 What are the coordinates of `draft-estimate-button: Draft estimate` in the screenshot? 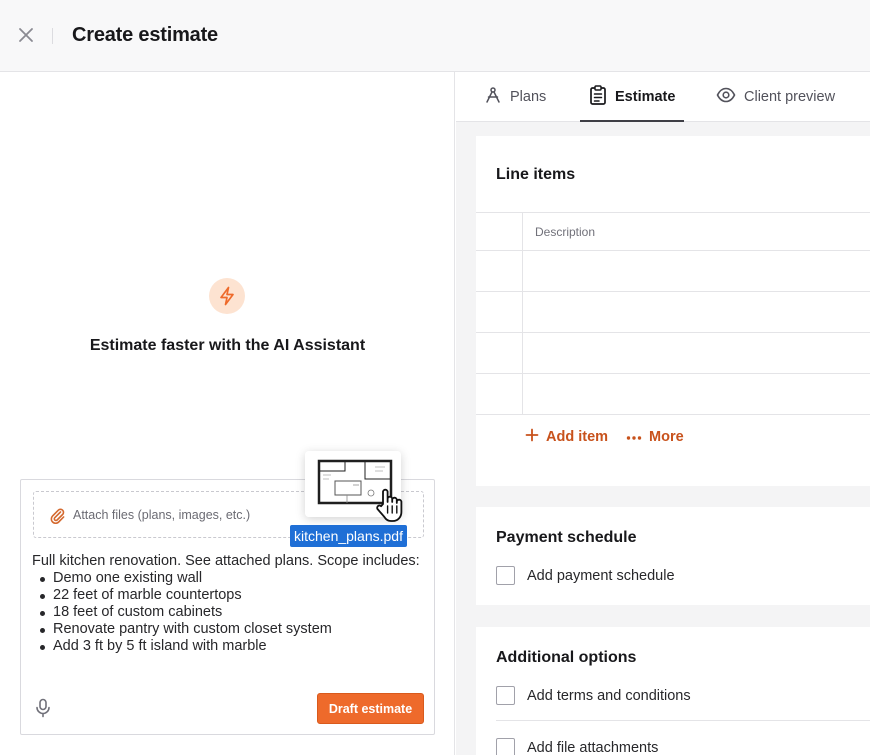 It's located at (370, 708).